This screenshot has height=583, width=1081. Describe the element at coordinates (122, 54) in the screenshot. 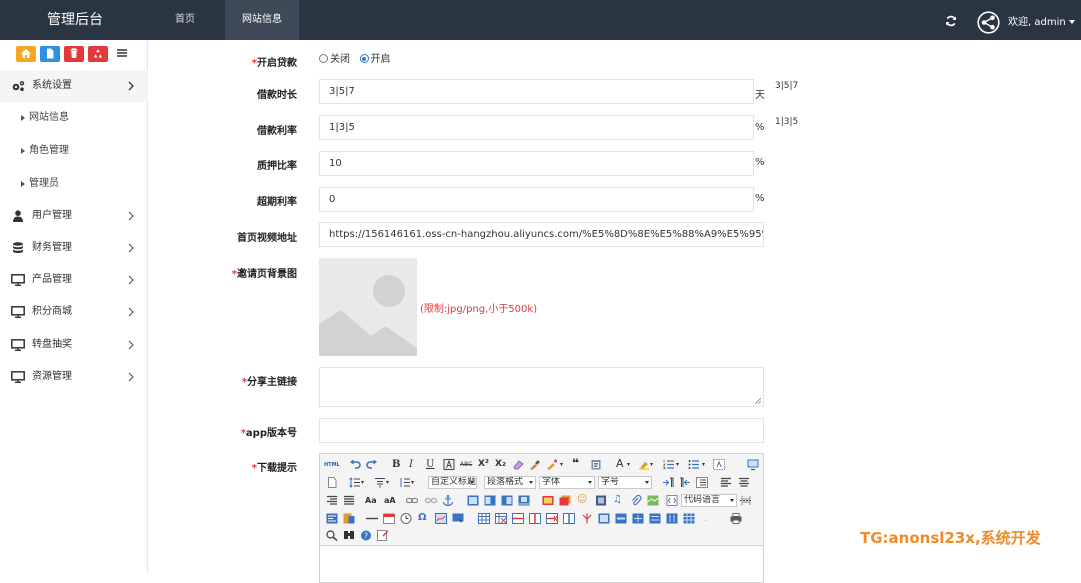

I see `list-shortcut-button` at that location.